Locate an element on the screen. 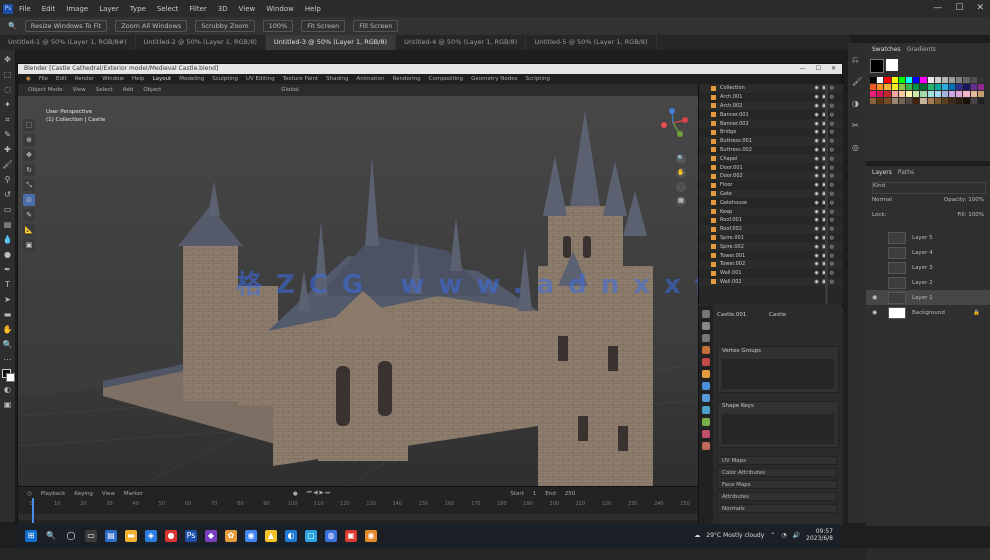  object-data-name: Castle.001 is located at coordinates (731, 315).